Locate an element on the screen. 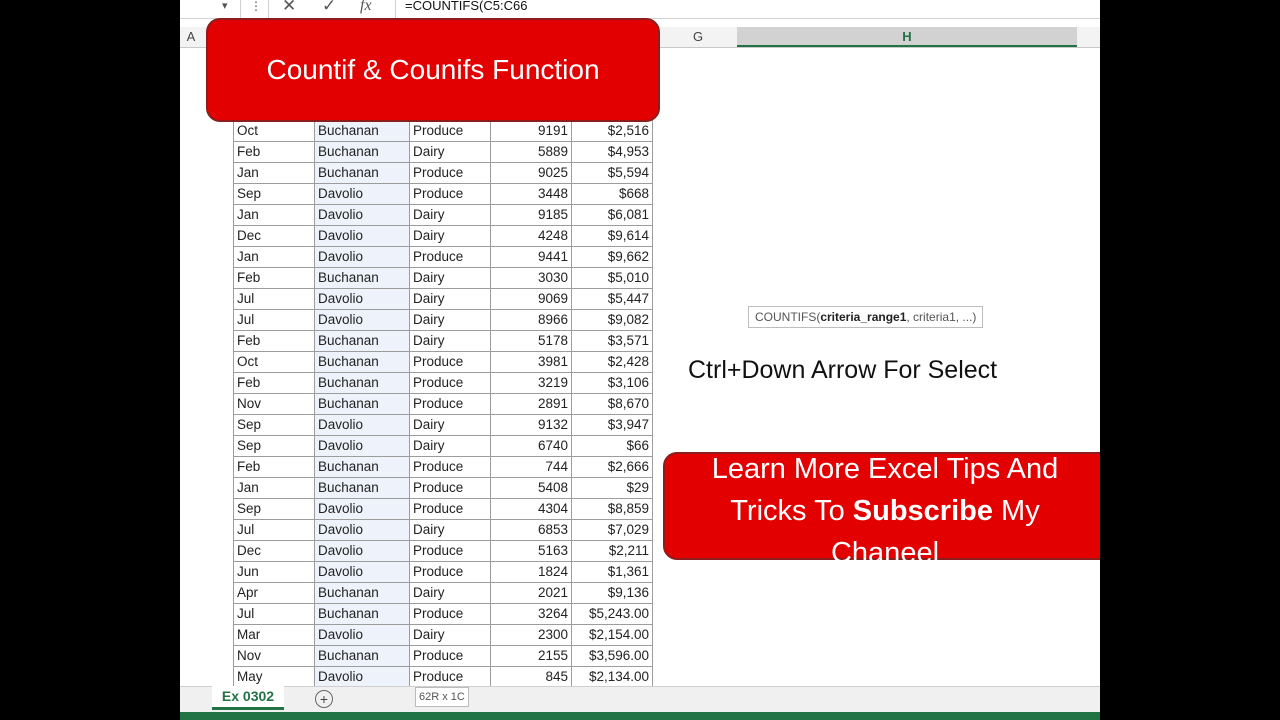 The width and height of the screenshot is (1280, 720). table-cell: 6853 is located at coordinates (531, 530).